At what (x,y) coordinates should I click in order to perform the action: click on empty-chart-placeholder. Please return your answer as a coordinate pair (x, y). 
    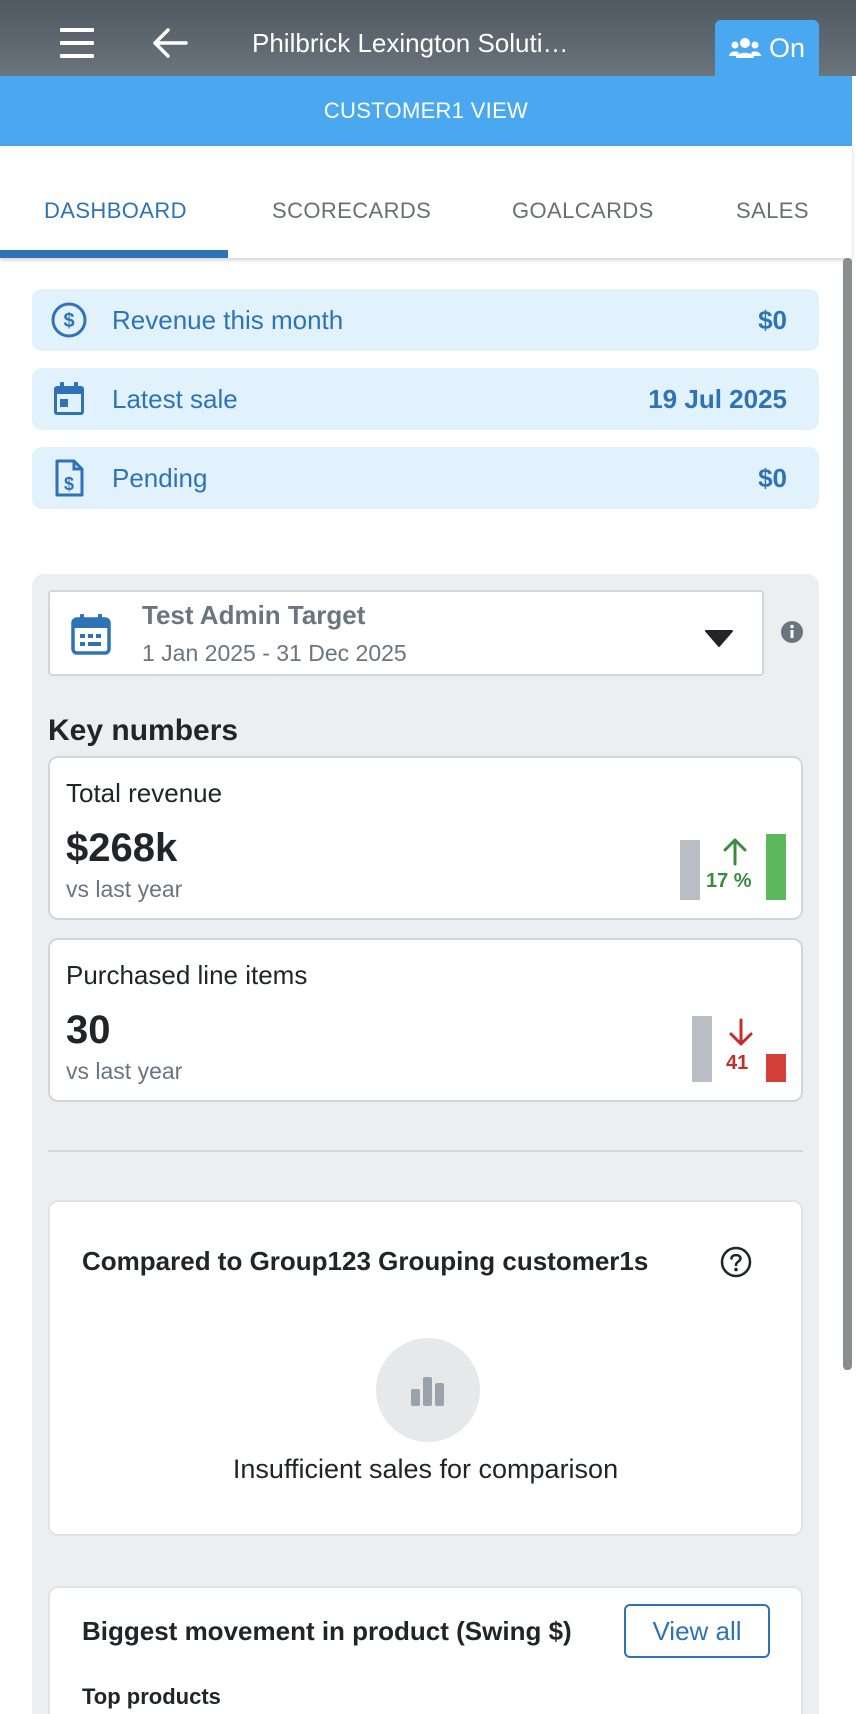
    Looking at the image, I should click on (428, 1390).